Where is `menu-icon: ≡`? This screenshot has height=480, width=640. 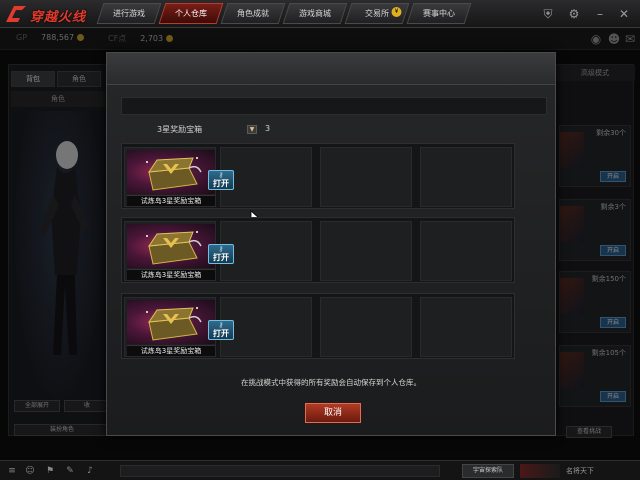 menu-icon: ≡ is located at coordinates (12, 471).